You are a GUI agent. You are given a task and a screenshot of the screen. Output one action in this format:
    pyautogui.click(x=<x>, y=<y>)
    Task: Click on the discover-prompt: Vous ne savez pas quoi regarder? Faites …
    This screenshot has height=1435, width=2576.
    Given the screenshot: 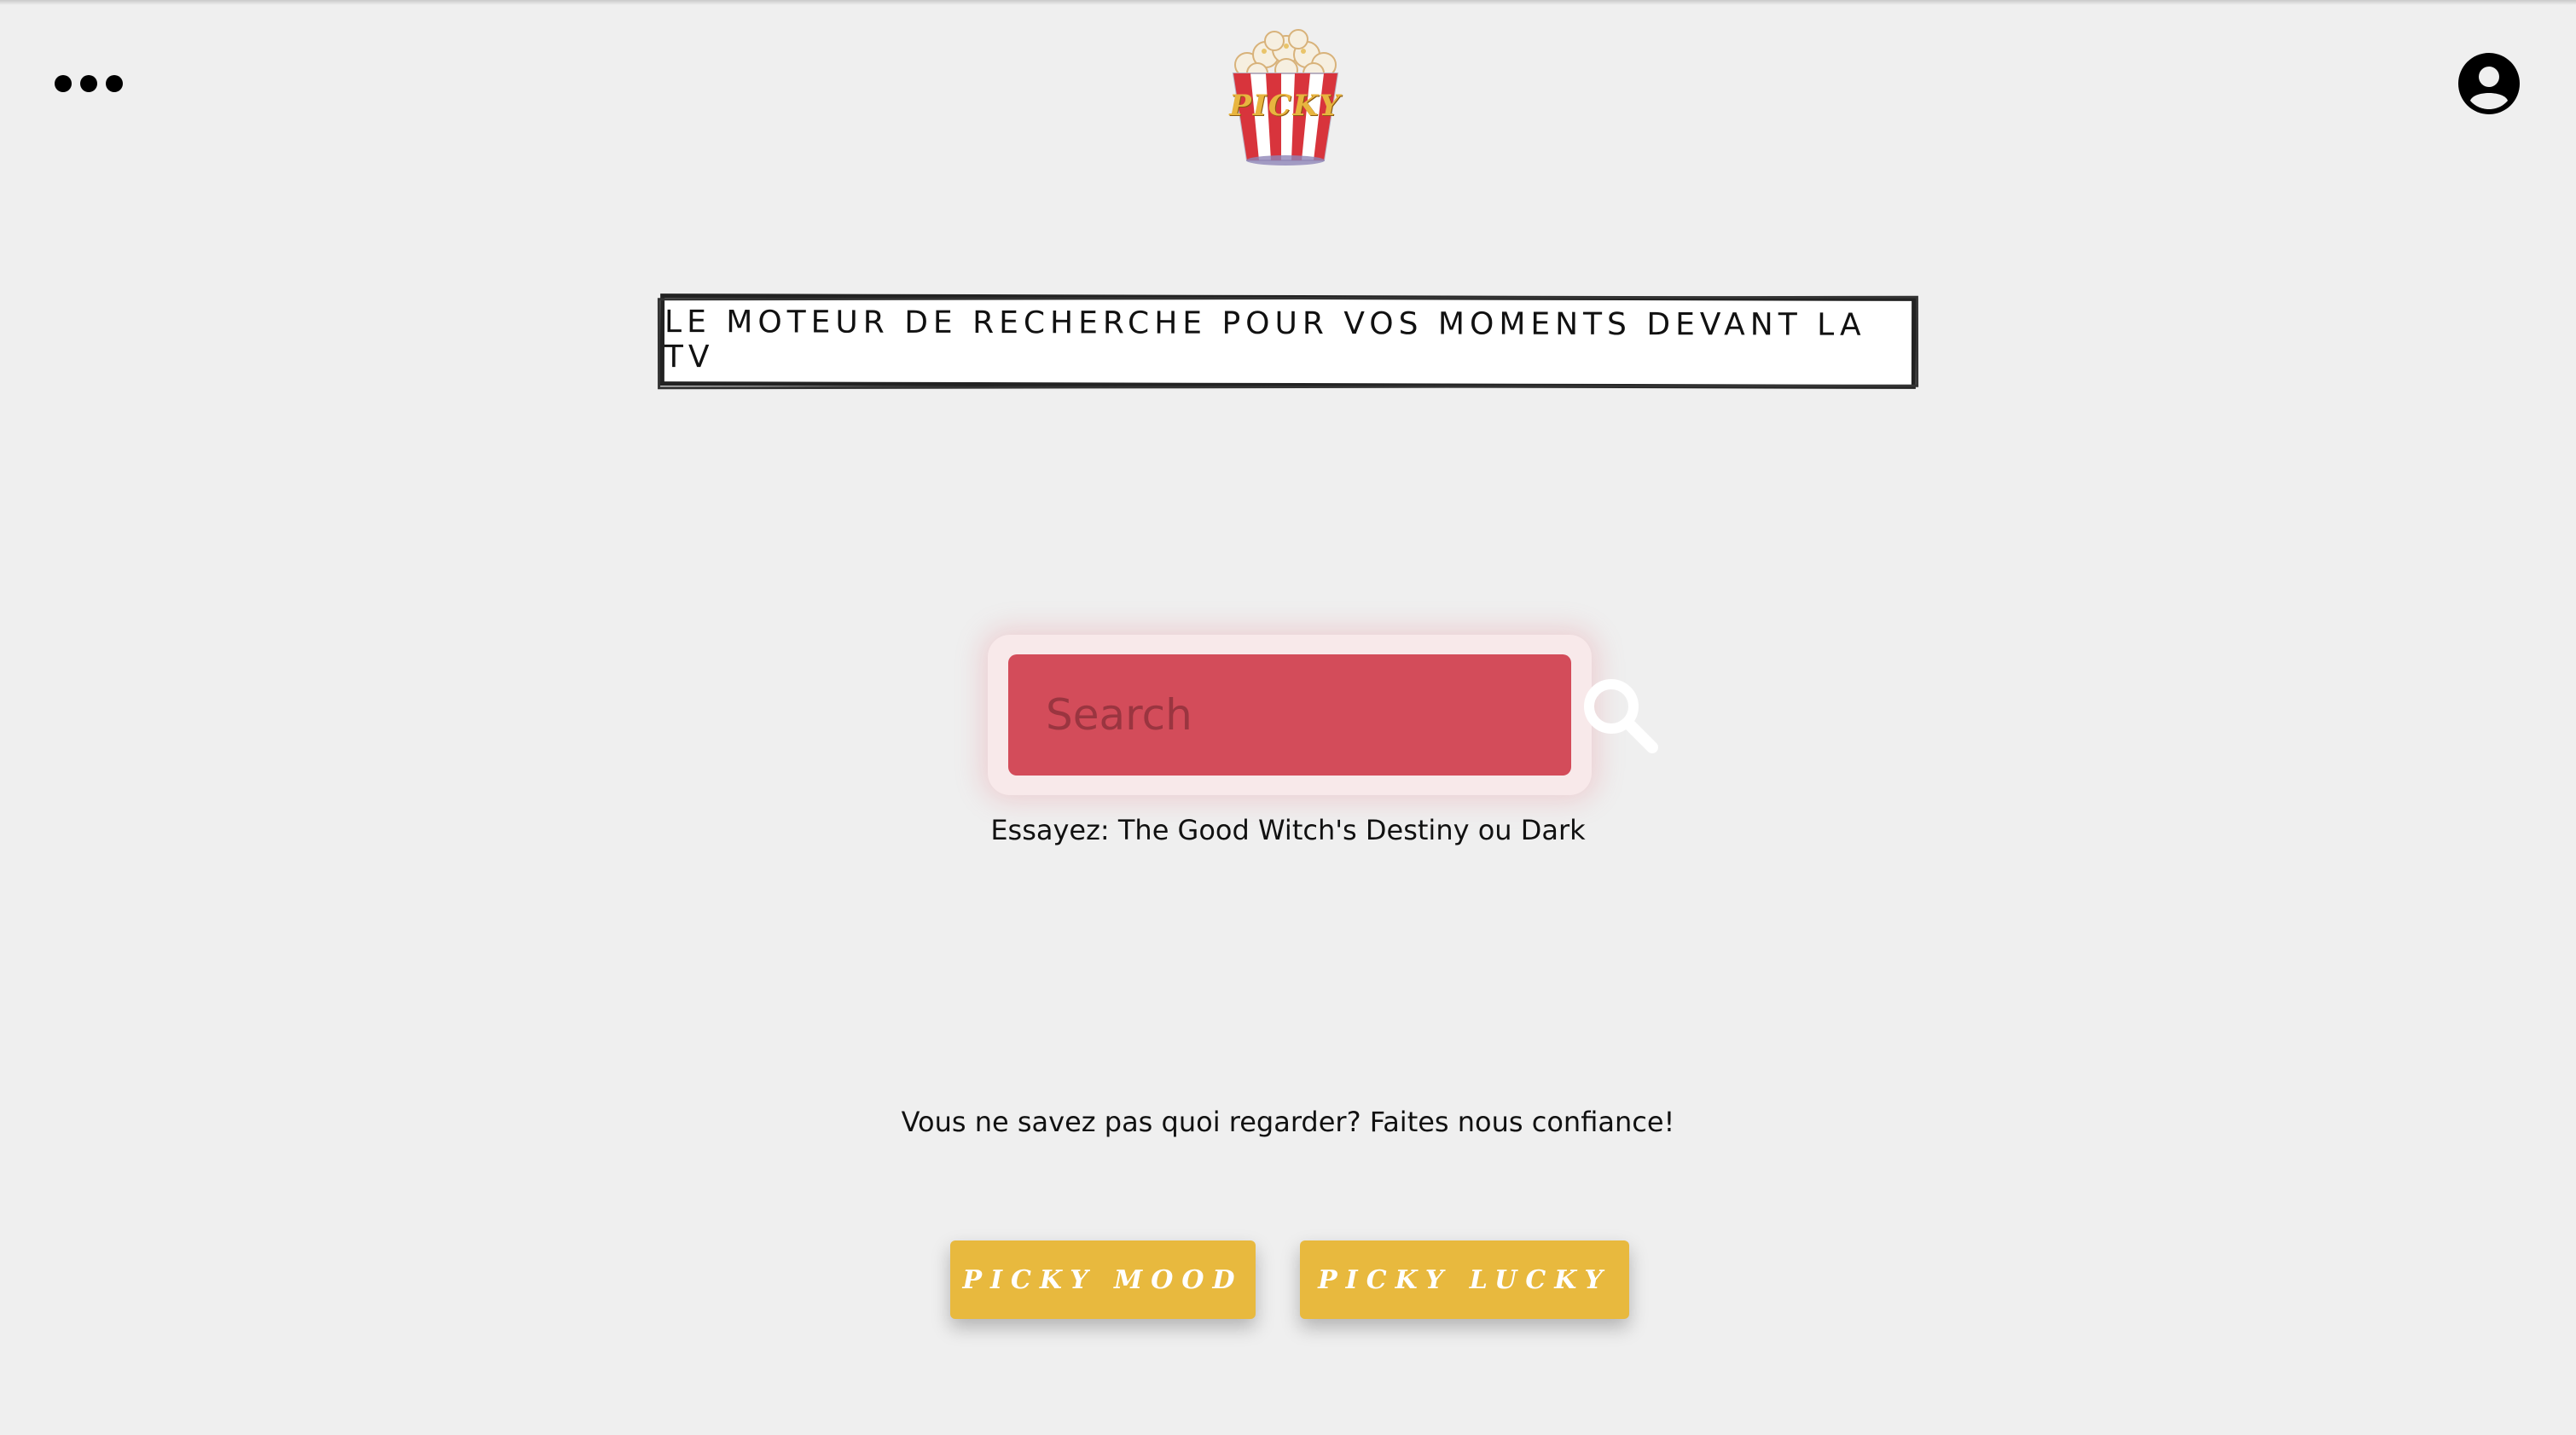 What is the action you would take?
    pyautogui.click(x=1288, y=1122)
    